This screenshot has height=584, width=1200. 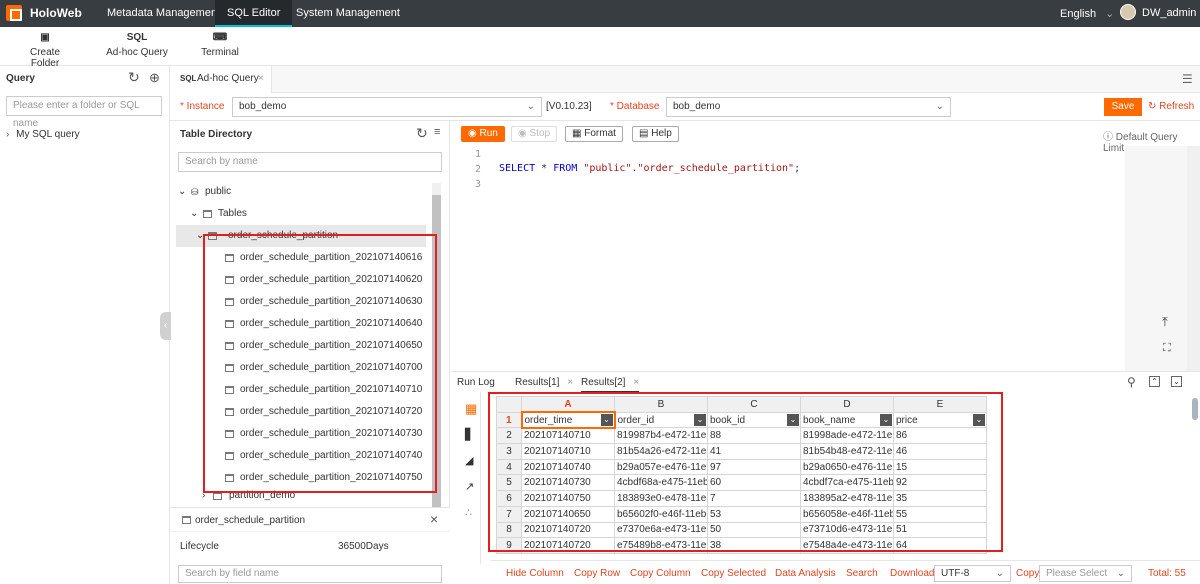 I want to click on partition-table-row: order_schedule_partition_202107140616, so click(x=302, y=258).